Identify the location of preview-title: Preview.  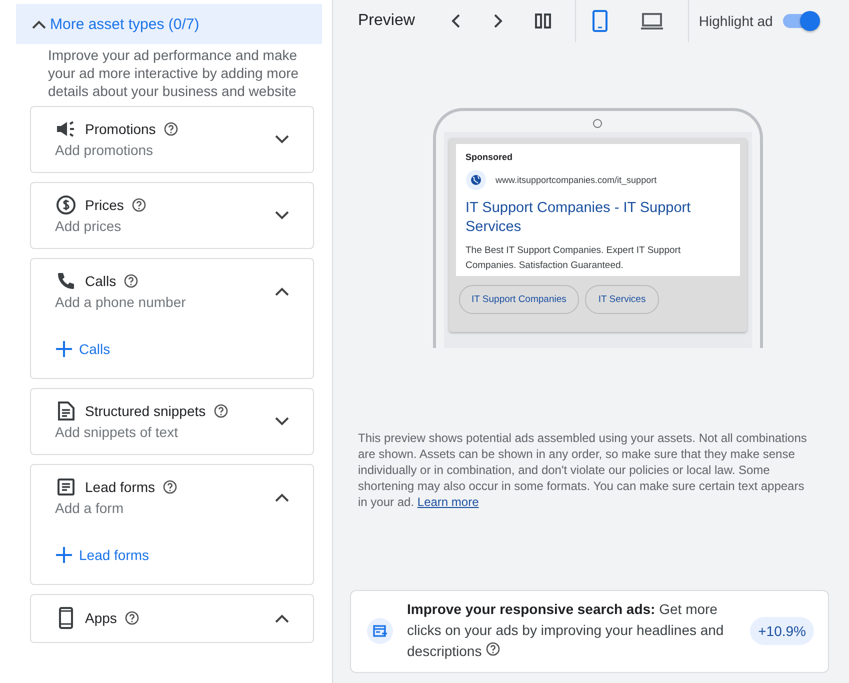
(386, 21).